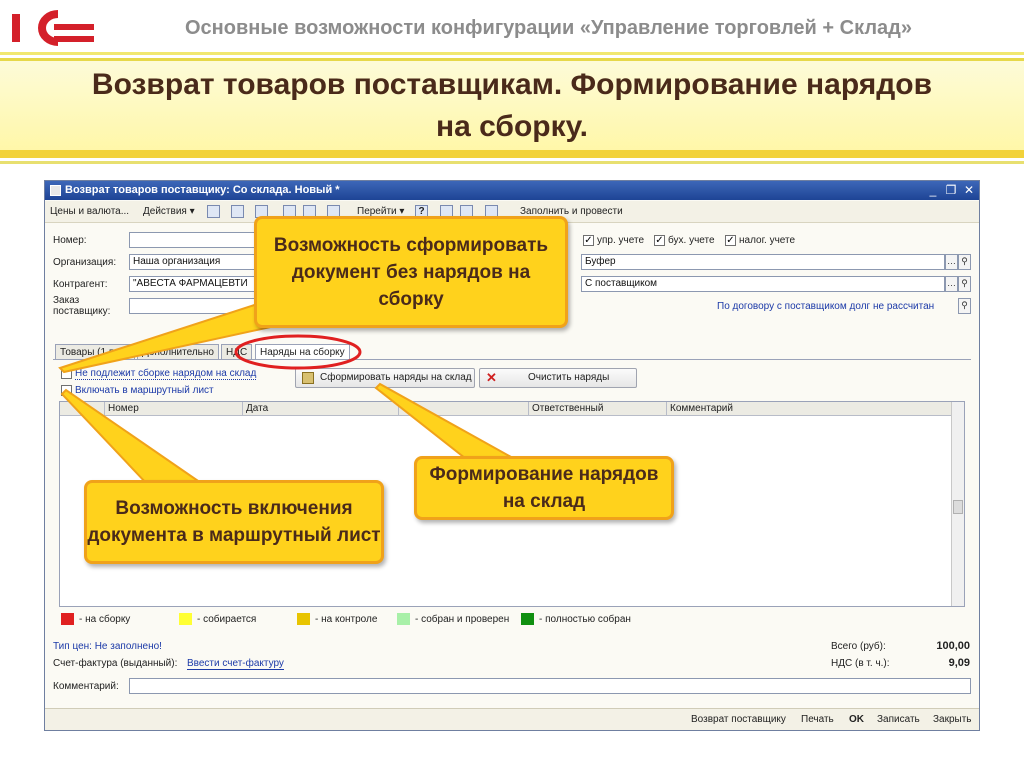 The height and width of the screenshot is (768, 1024). What do you see at coordinates (134, 437) in the screenshot?
I see `arrow-route-sheet` at bounding box center [134, 437].